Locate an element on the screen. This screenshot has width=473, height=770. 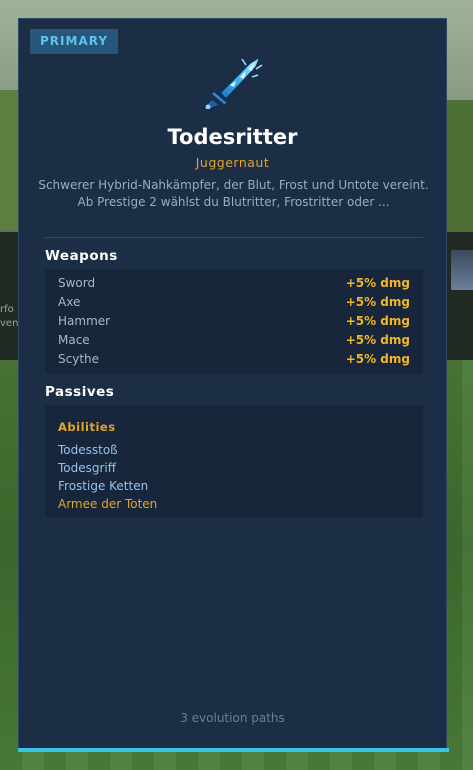
background-left-text: rfo ven is located at coordinates (9, 317).